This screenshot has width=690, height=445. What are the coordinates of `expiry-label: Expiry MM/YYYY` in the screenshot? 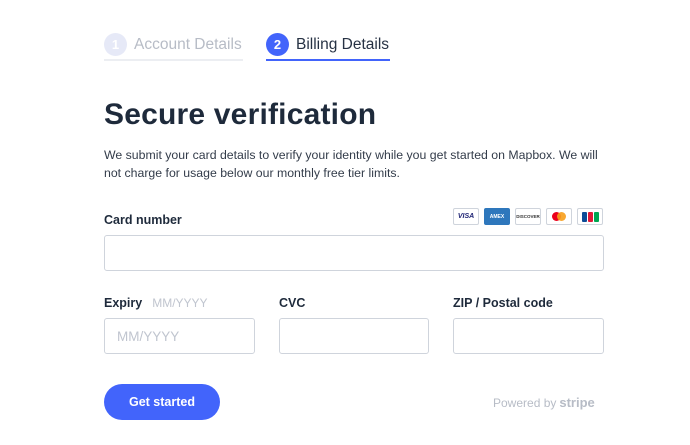 It's located at (156, 303).